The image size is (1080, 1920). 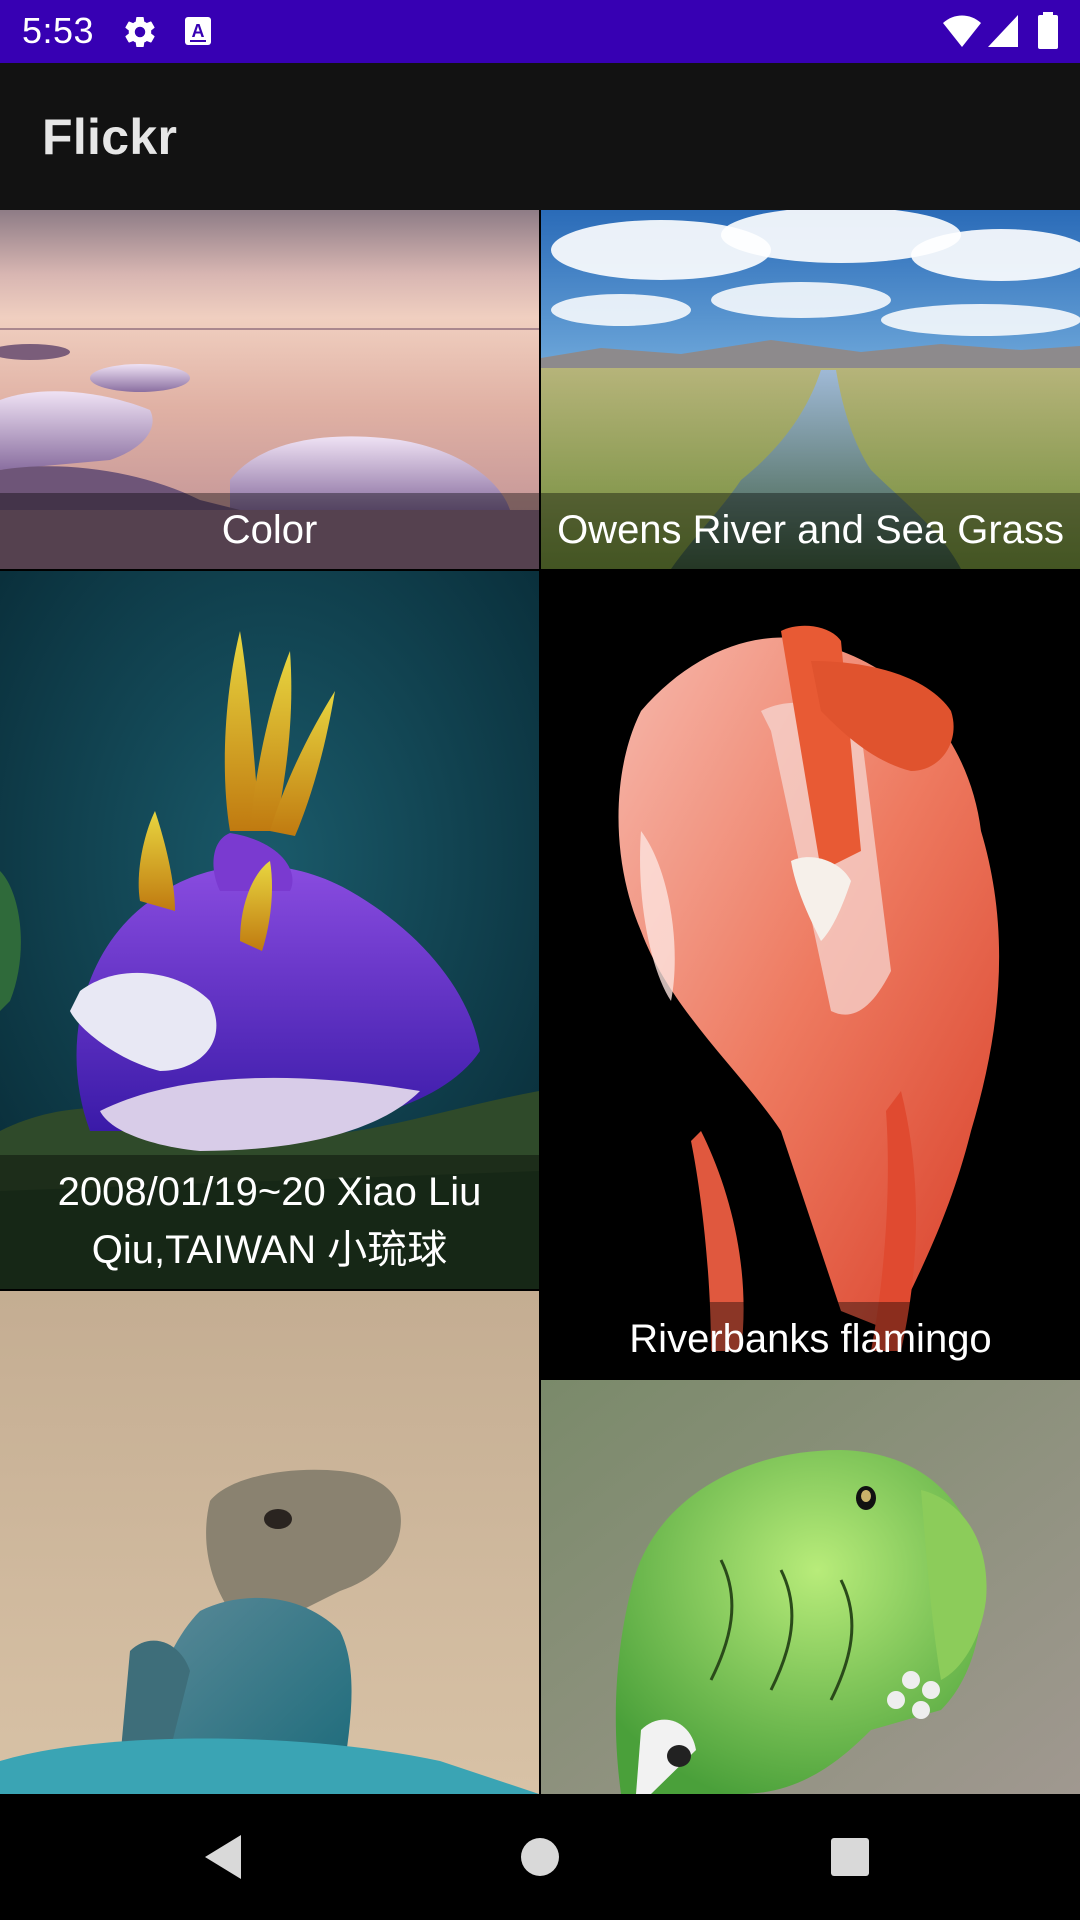 I want to click on photo-tile: Color, so click(x=269, y=389).